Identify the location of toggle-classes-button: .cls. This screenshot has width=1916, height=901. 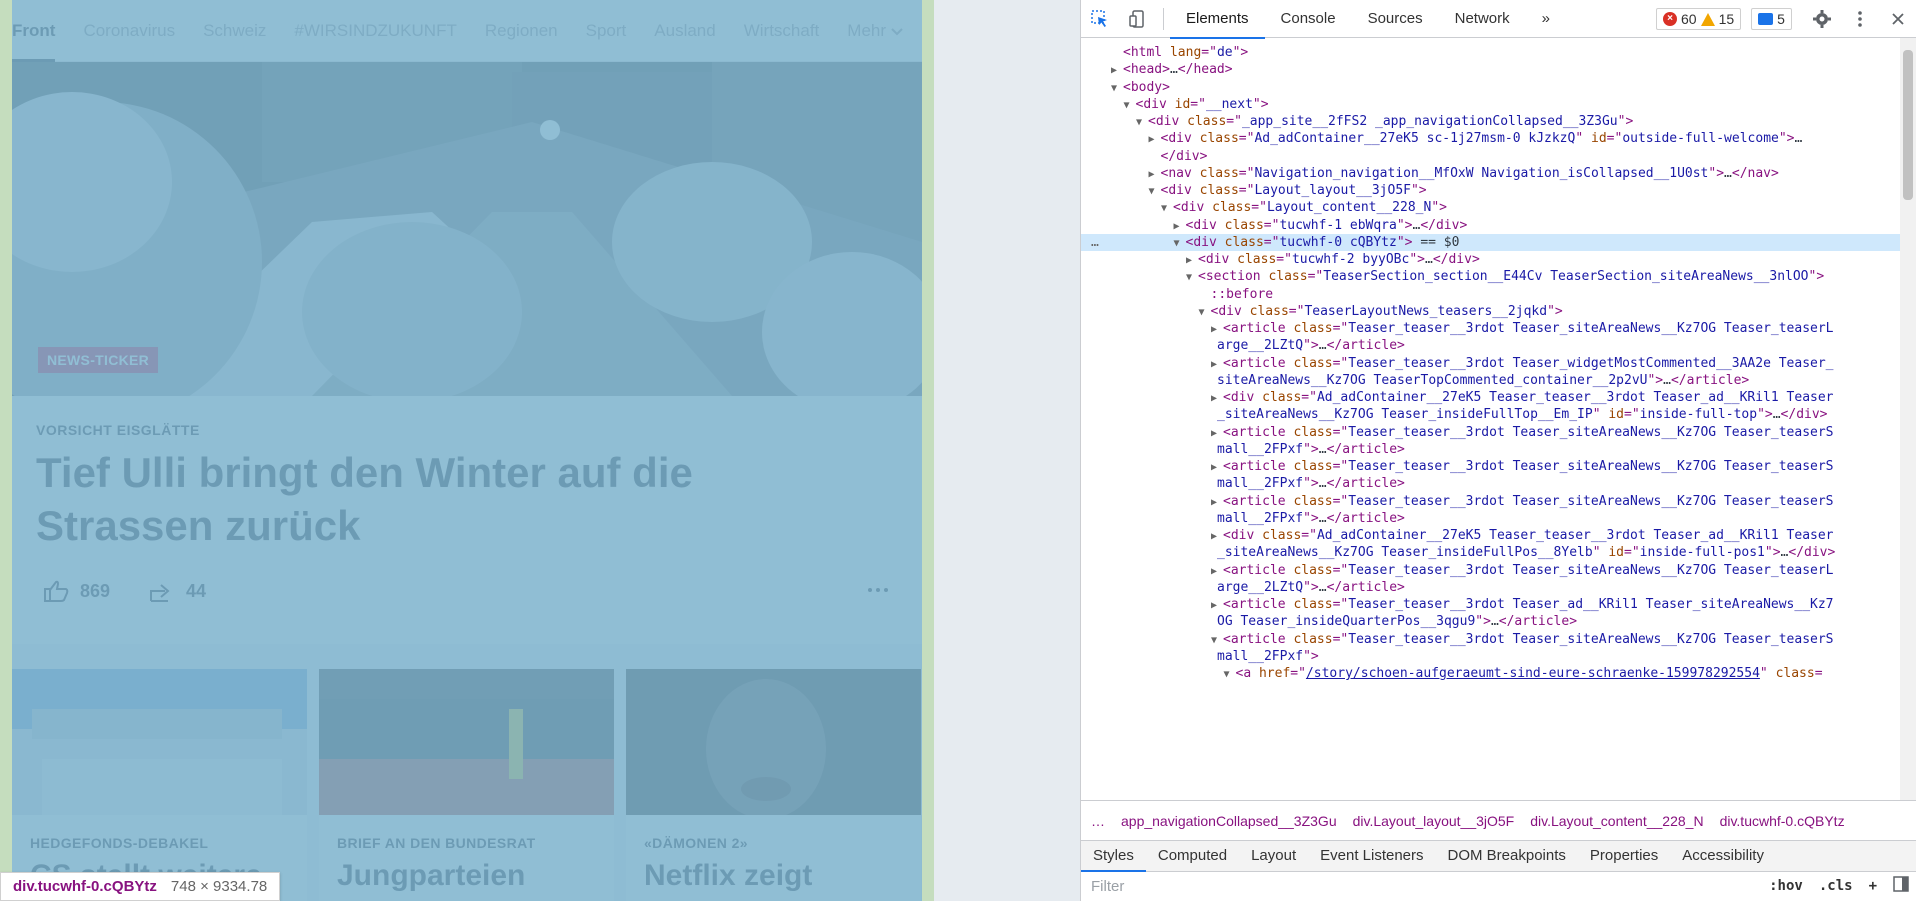
(1836, 886).